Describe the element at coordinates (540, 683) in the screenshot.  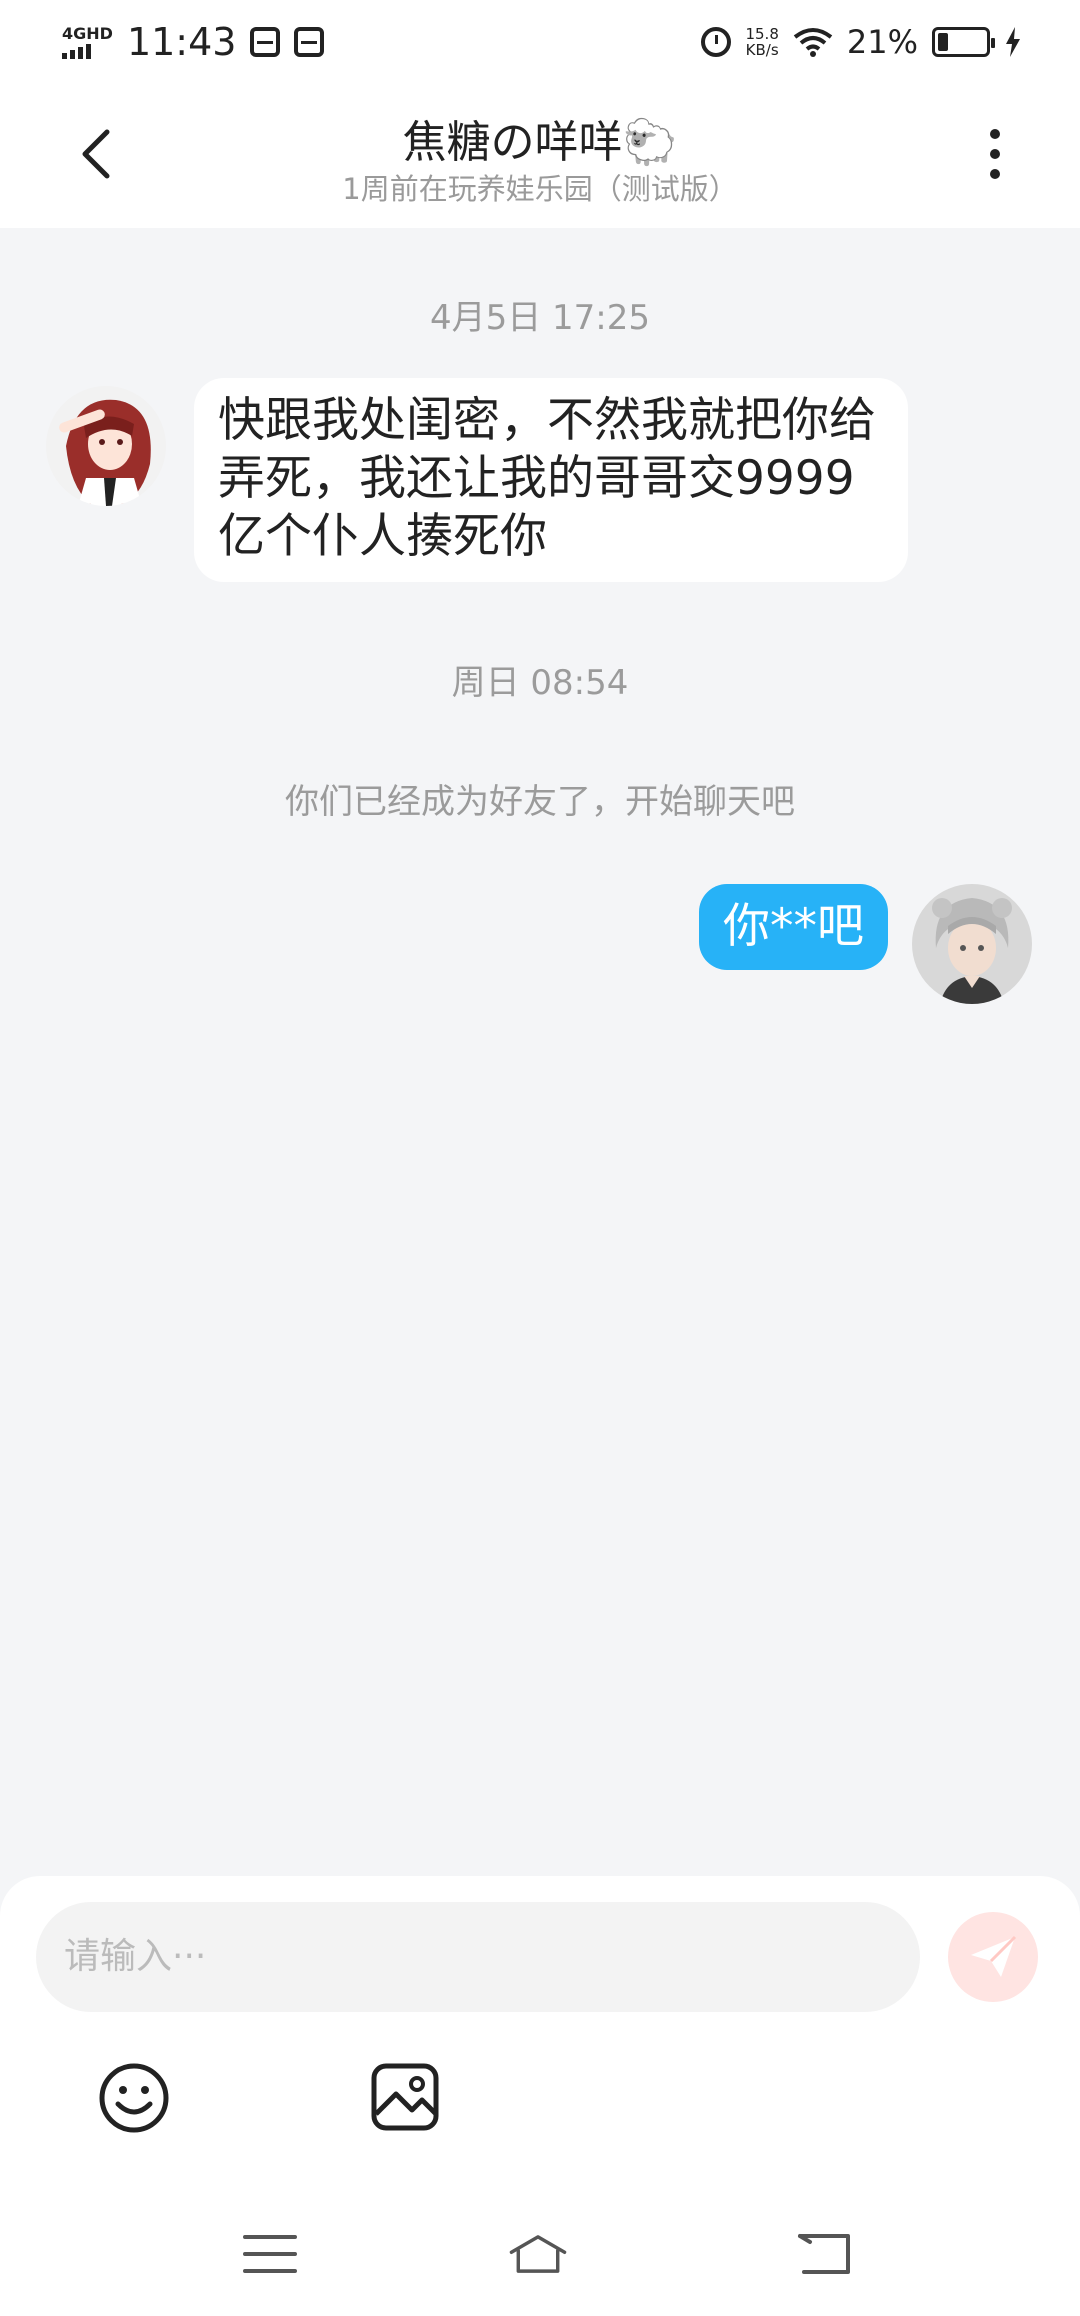
I see `message-timestamp: 周日 08:54` at that location.